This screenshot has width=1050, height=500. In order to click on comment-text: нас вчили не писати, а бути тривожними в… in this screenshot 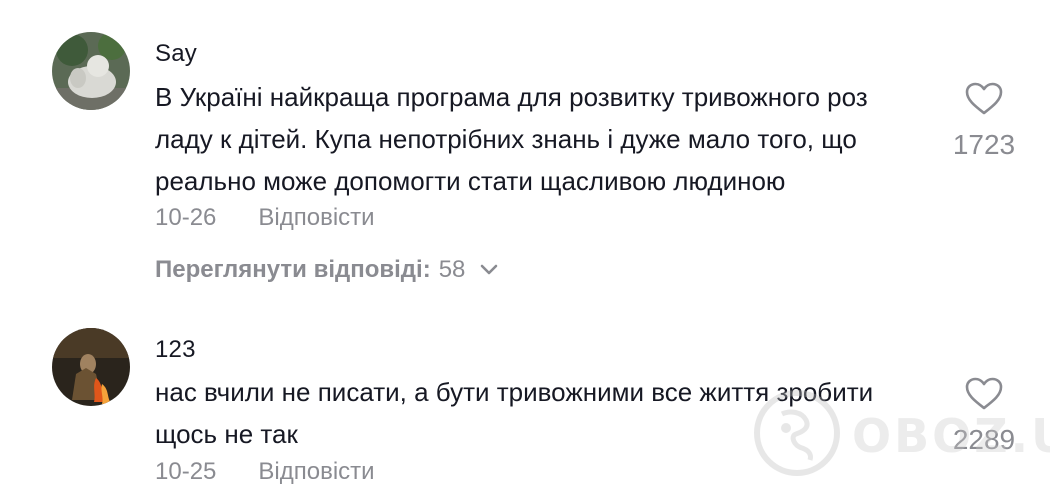, I will do `click(545, 413)`.